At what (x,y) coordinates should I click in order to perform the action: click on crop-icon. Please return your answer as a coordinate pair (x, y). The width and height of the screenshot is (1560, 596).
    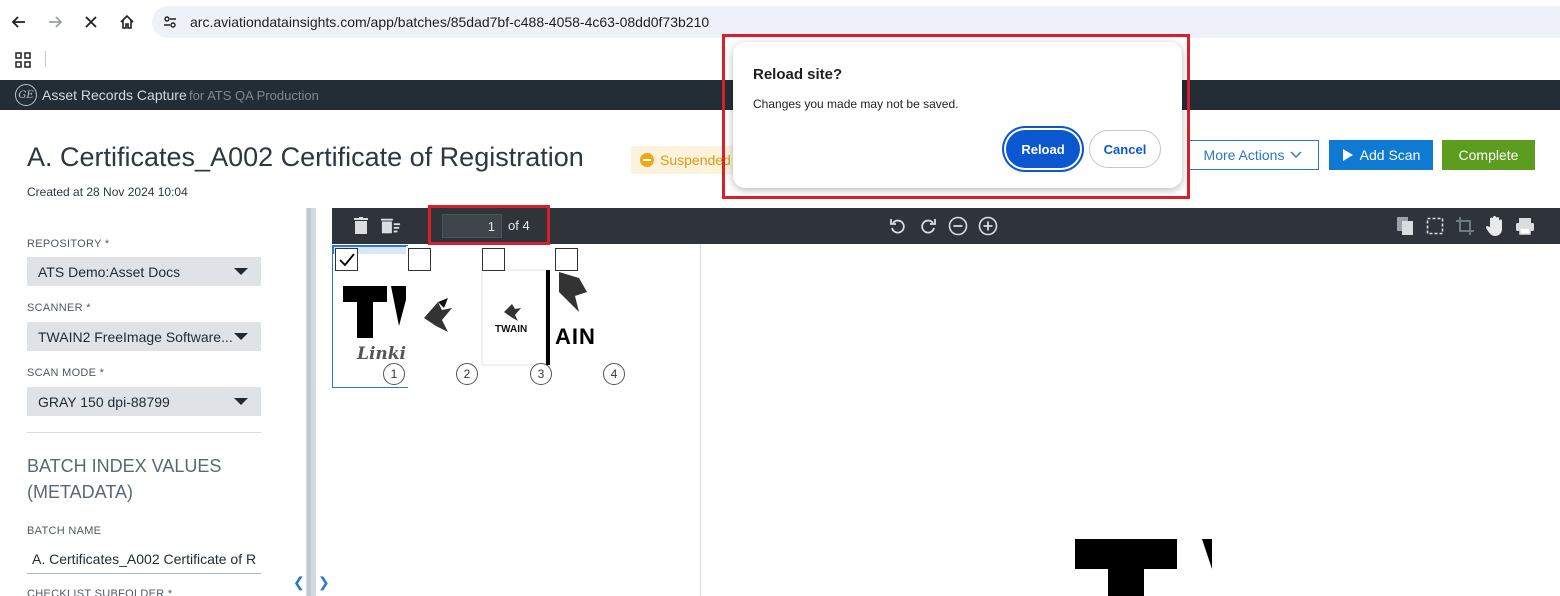
    Looking at the image, I should click on (1465, 226).